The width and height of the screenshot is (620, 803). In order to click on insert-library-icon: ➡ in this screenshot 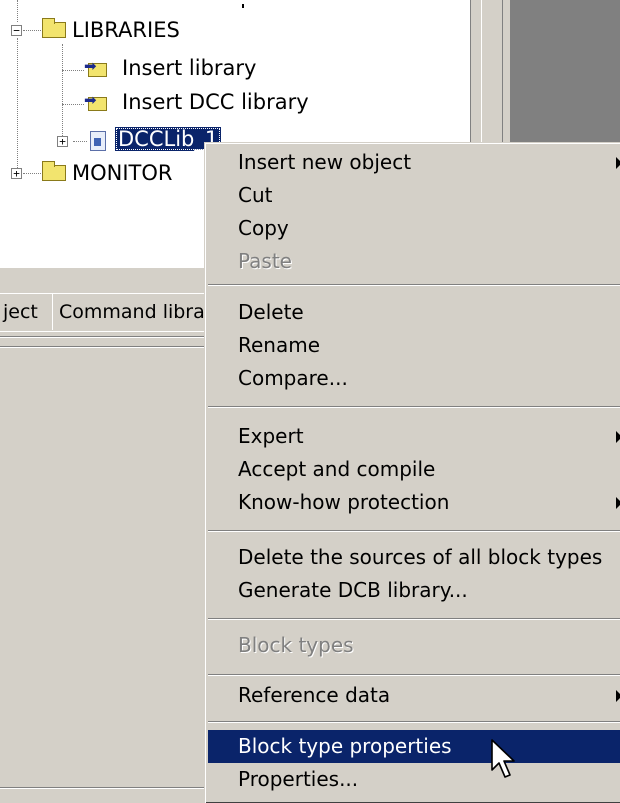, I will do `click(96, 68)`.